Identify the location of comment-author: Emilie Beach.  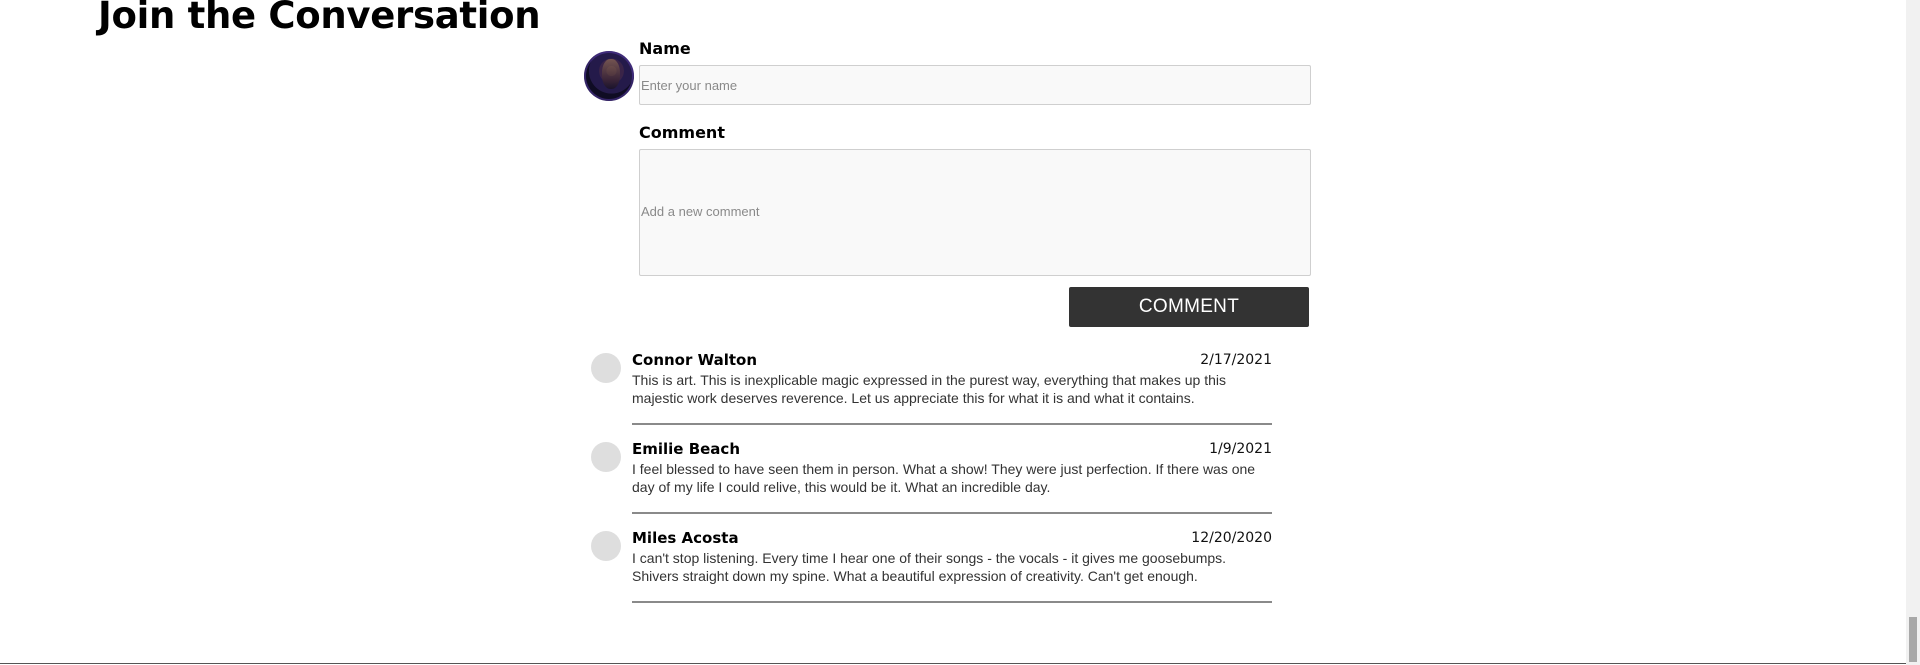
(686, 449).